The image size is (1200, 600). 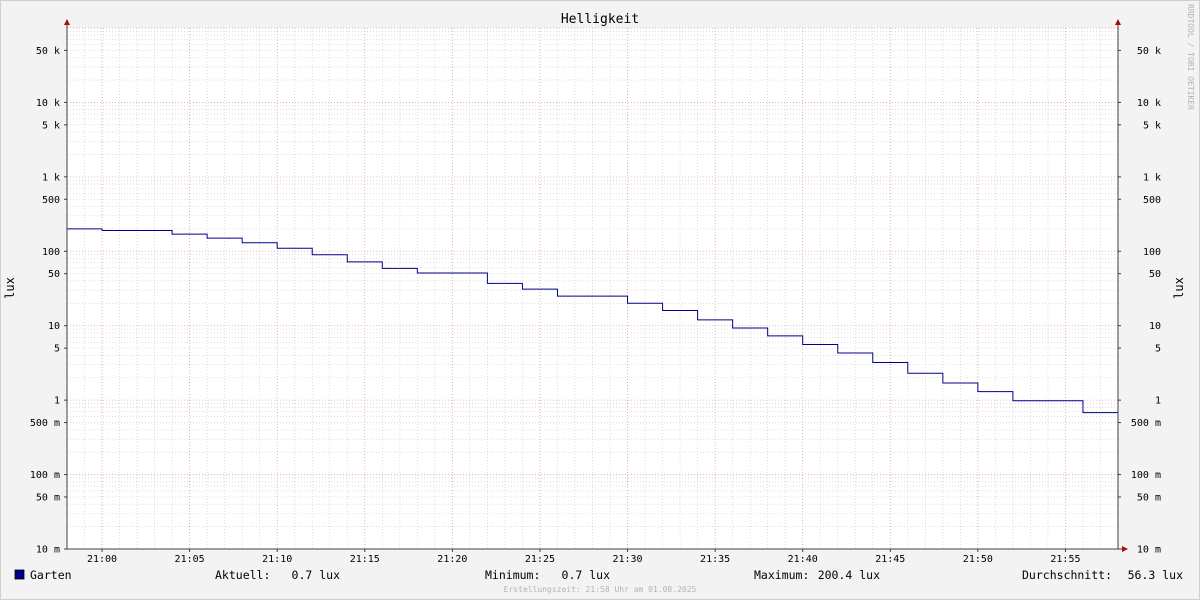 I want to click on y-tick-label-left: 10 m, so click(x=48, y=550).